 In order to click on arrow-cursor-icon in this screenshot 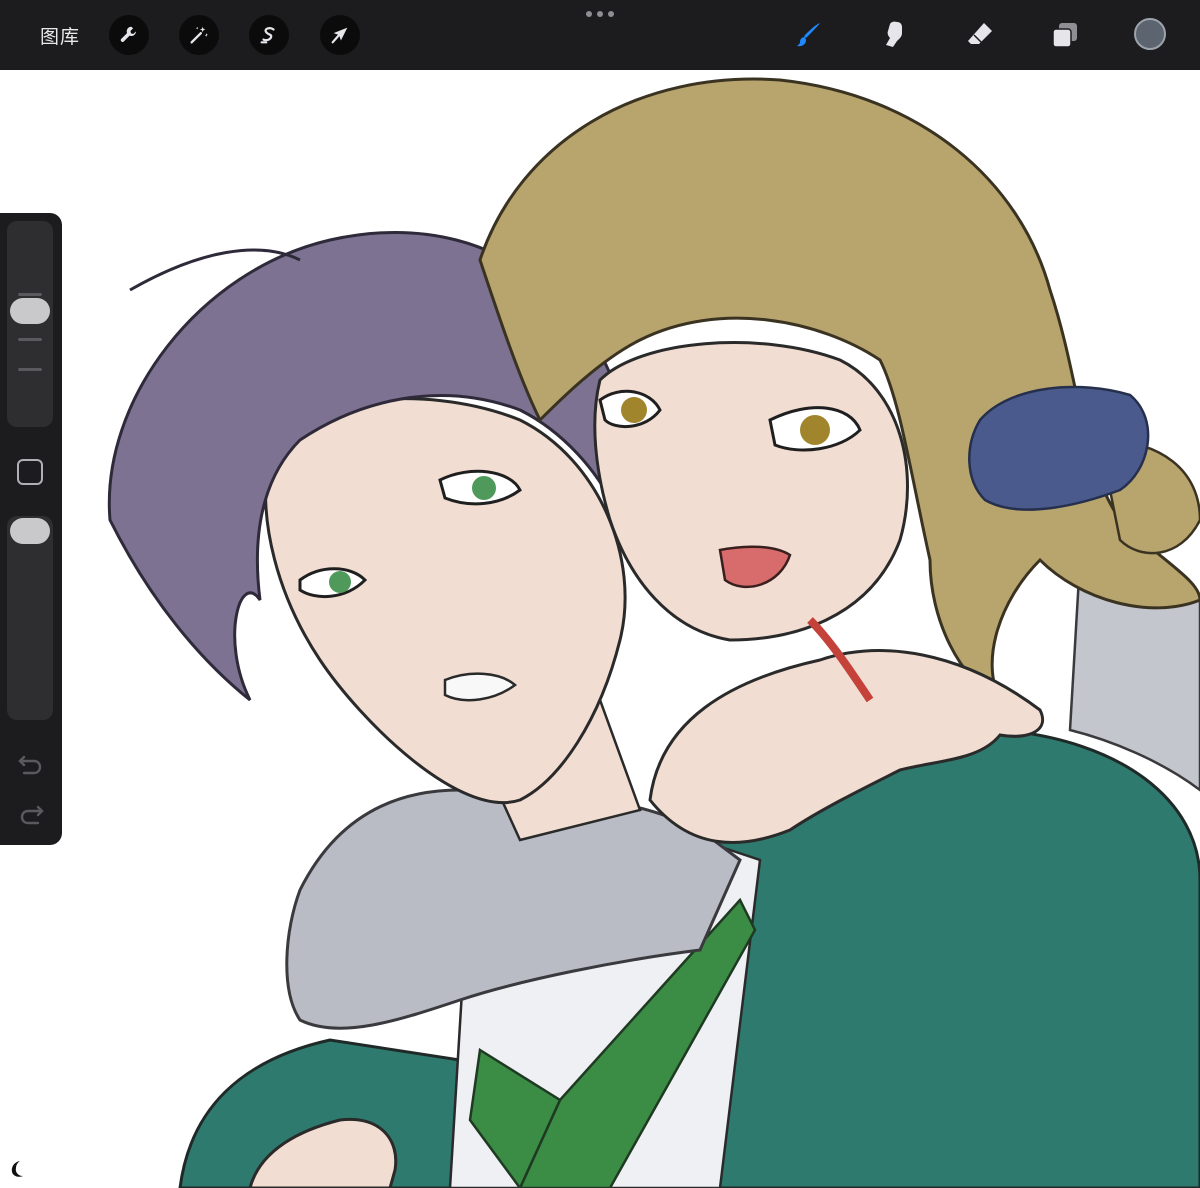, I will do `click(339, 35)`.